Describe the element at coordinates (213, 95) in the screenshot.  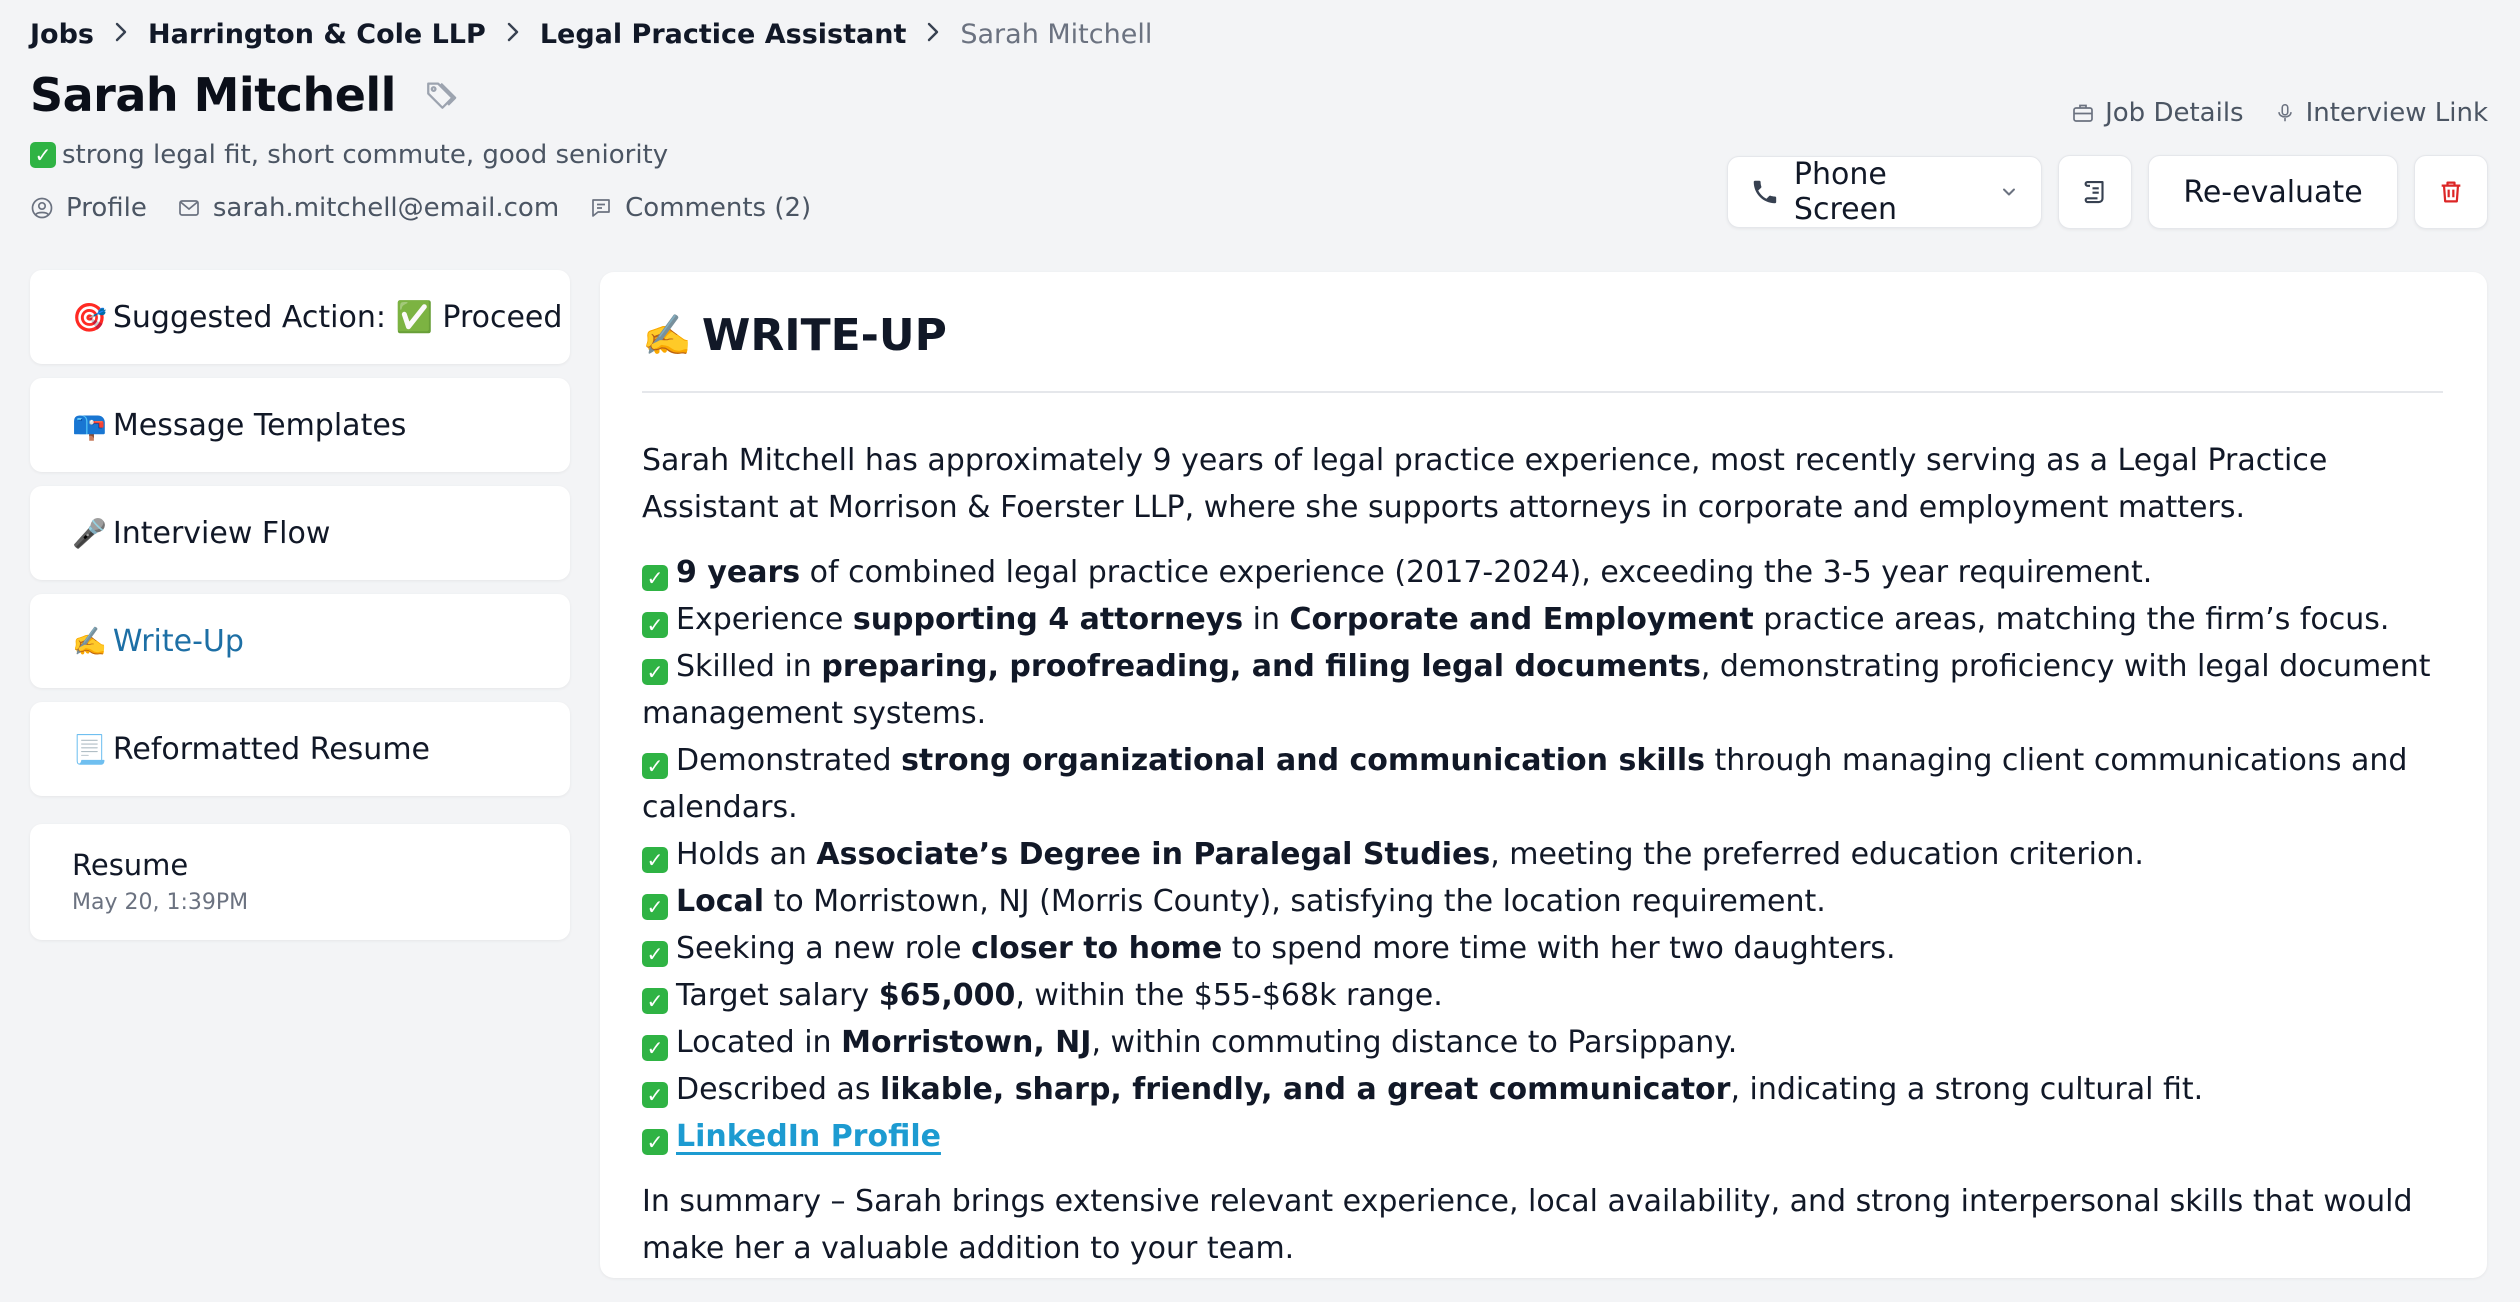
I see `page-title: Sarah Mitchell` at that location.